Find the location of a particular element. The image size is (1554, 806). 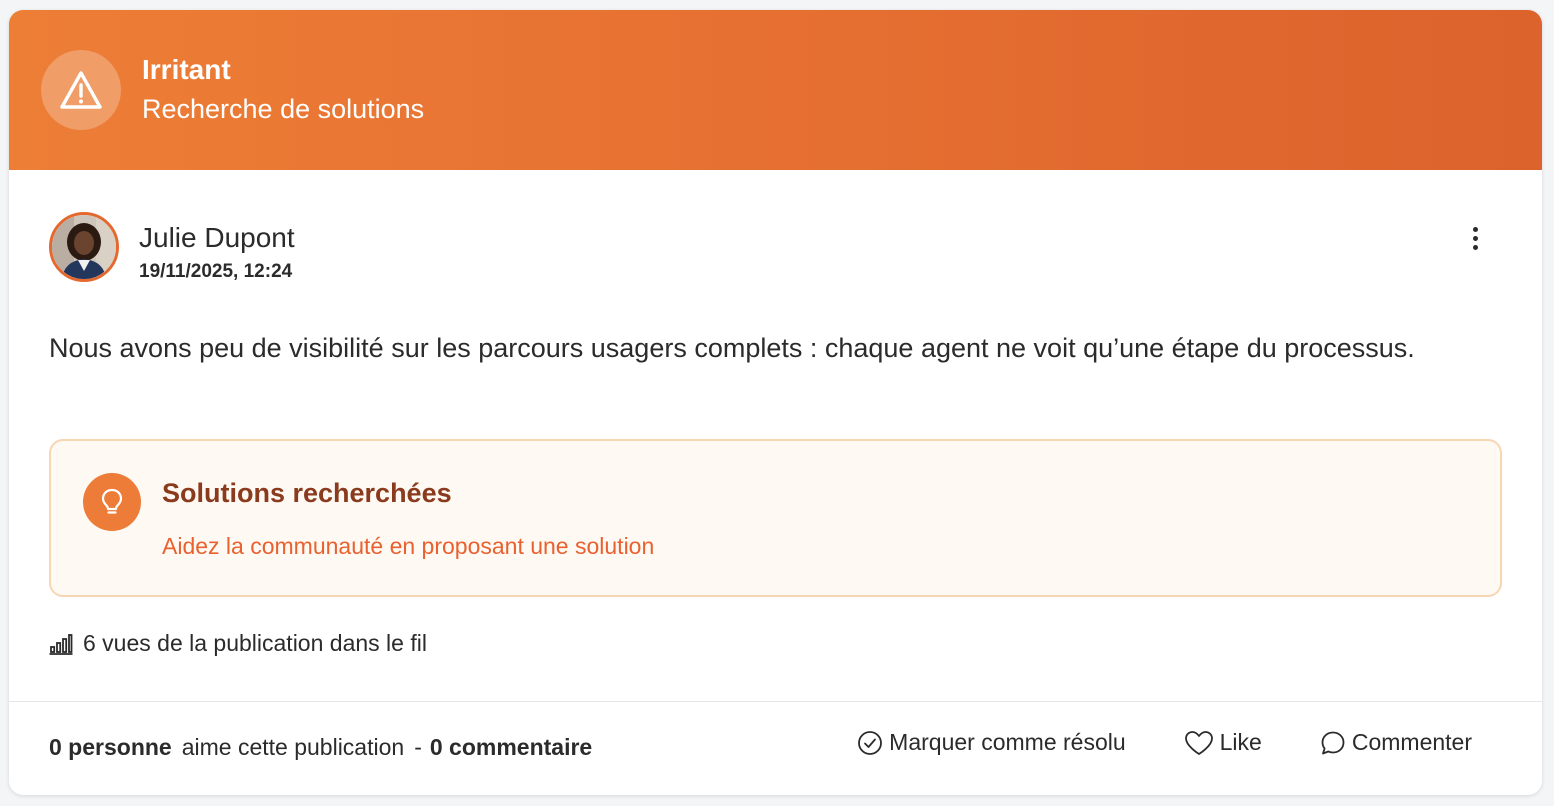

author-name: Julie Dupont is located at coordinates (217, 238).